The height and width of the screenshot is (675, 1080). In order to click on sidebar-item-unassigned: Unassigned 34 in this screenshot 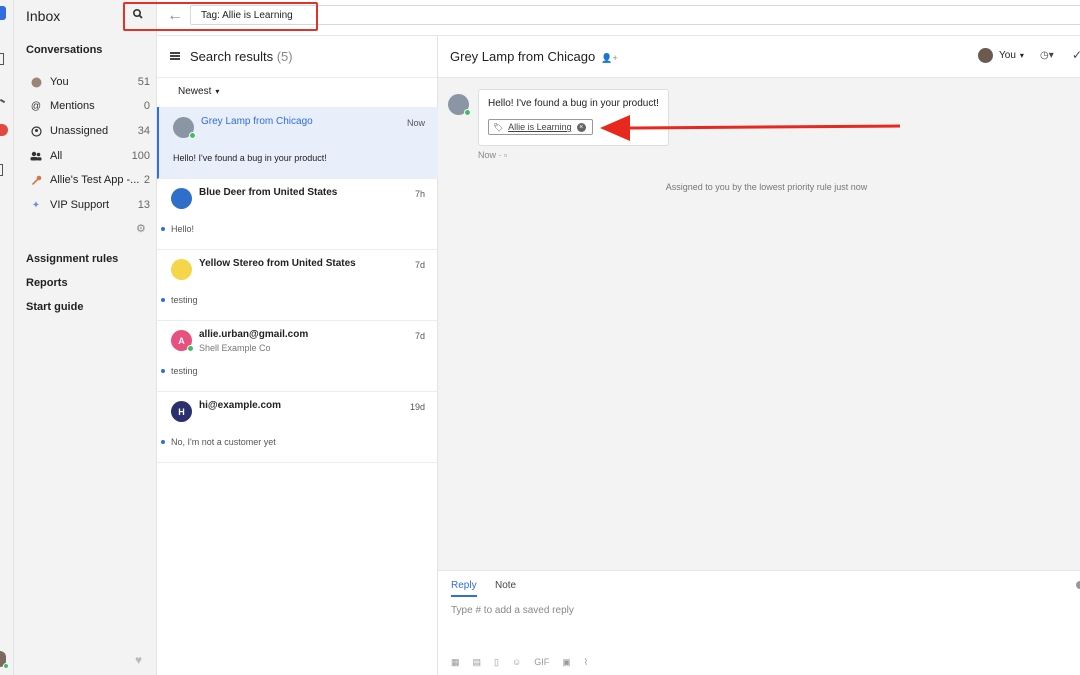, I will do `click(90, 131)`.